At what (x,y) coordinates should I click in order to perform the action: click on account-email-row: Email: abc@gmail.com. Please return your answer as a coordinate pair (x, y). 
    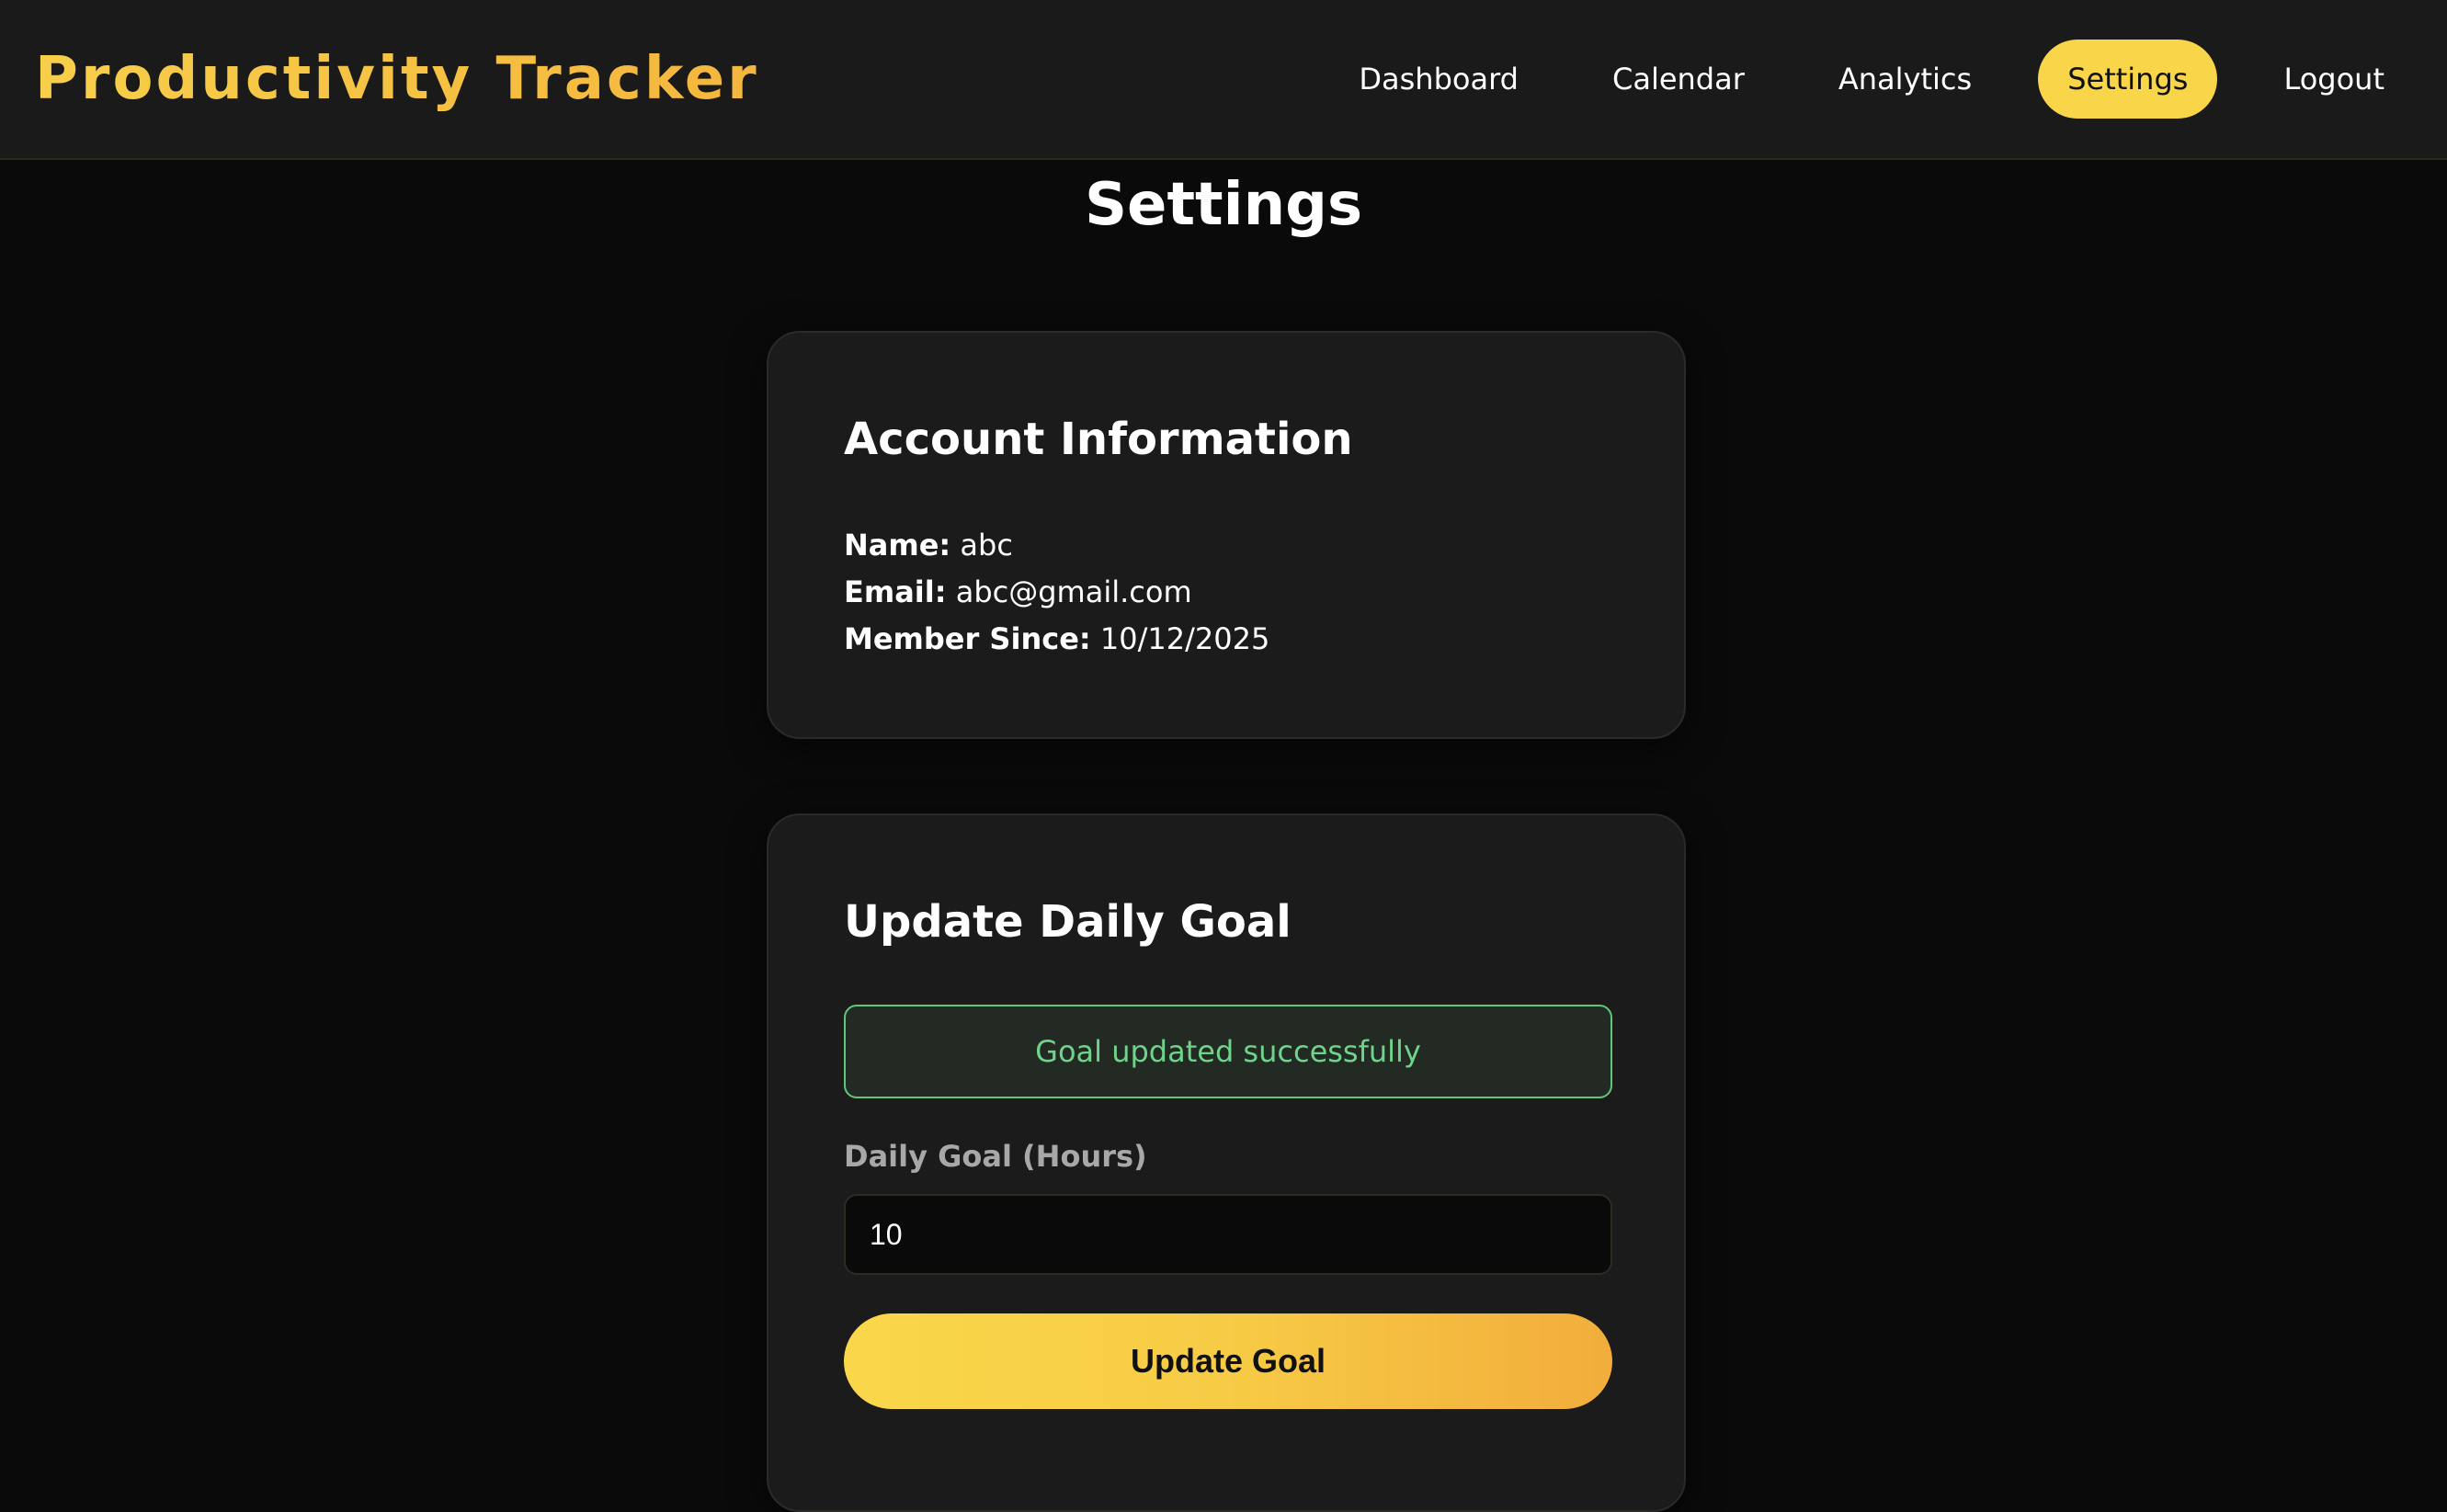
    Looking at the image, I should click on (1226, 592).